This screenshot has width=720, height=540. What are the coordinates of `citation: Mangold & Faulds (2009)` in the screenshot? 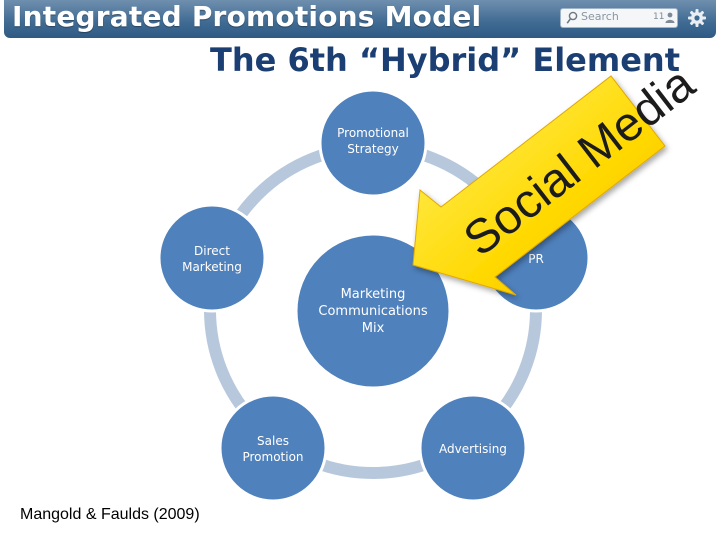 It's located at (110, 514).